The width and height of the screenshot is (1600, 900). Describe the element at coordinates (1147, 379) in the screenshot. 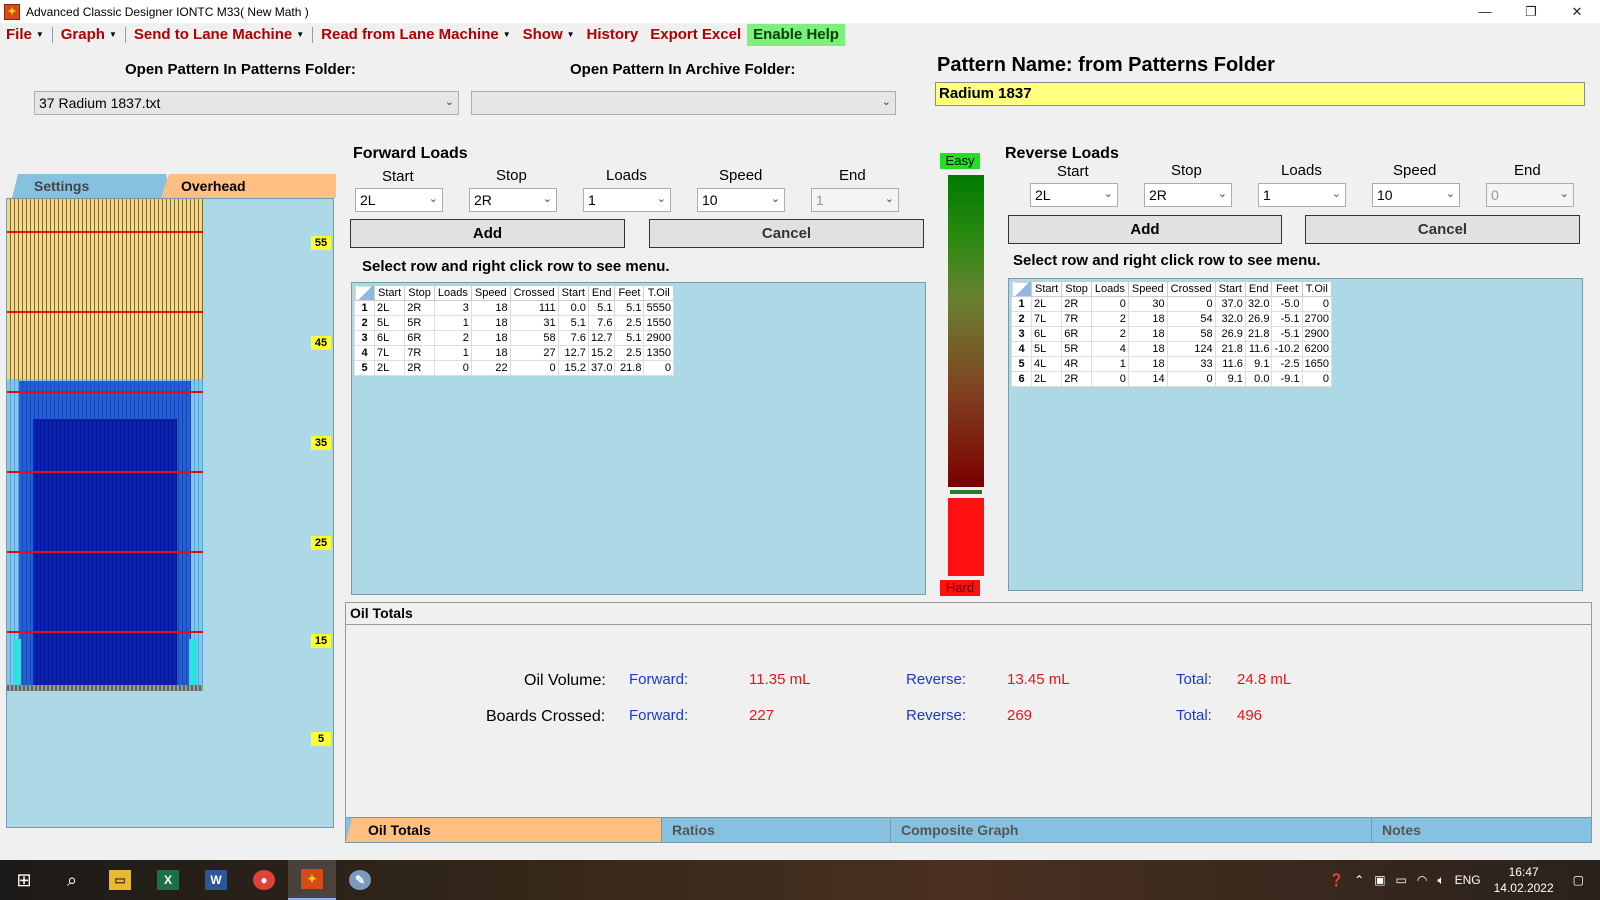

I see `table-cell: 14` at that location.